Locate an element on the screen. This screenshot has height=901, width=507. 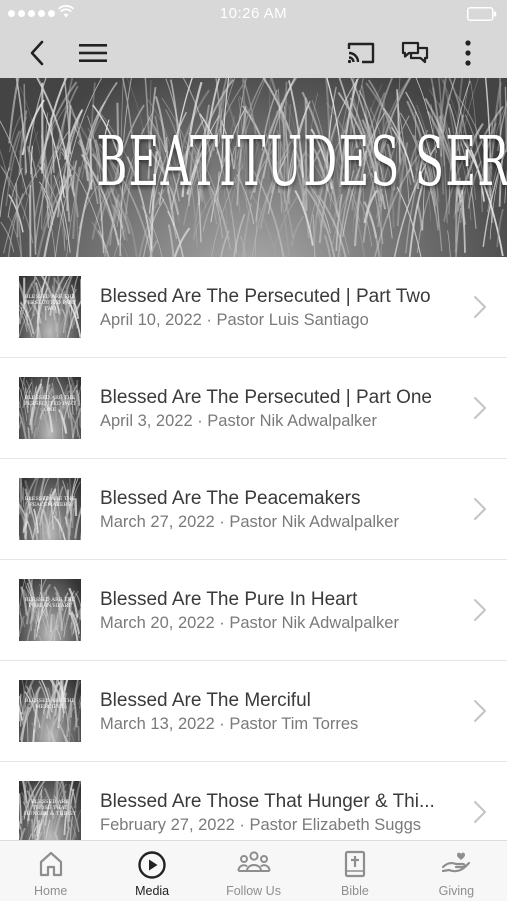
sermon-thumbnail: Blessed Are The Merciful is located at coordinates (50, 711).